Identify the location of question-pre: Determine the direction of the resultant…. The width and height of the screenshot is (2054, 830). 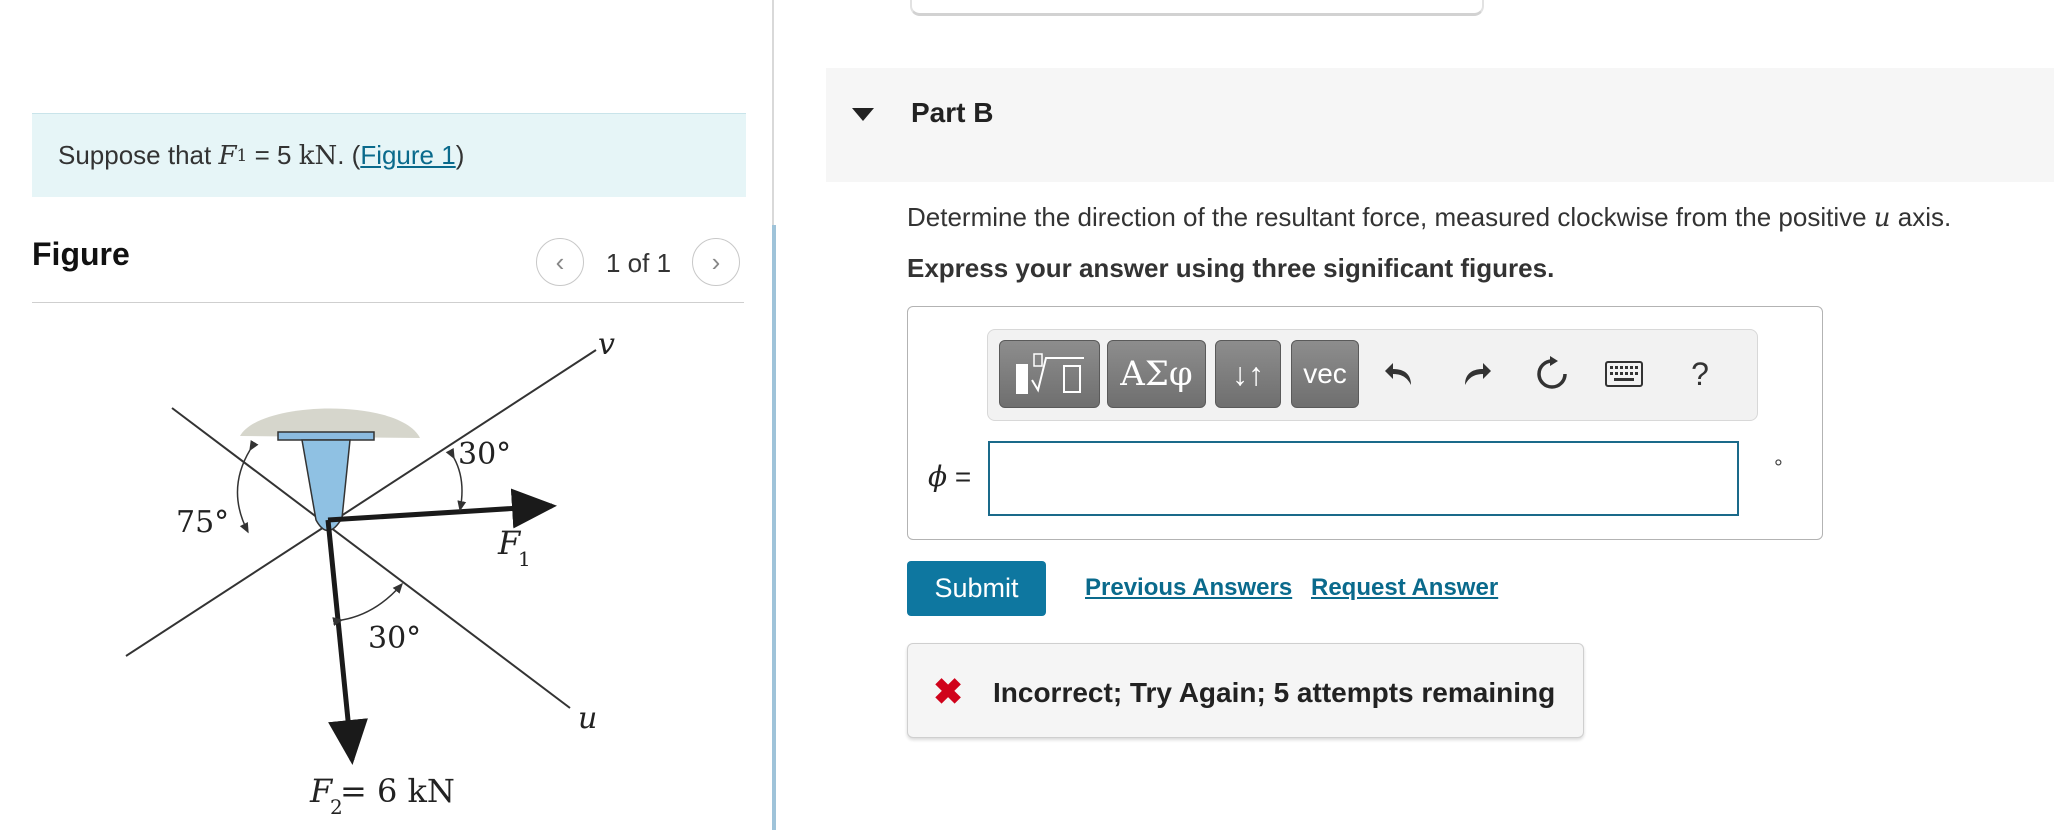
(1387, 217).